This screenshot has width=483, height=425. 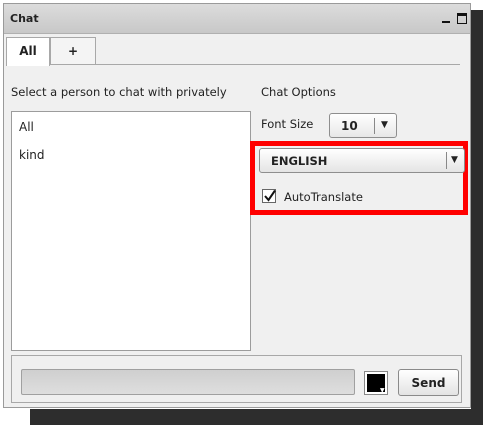 I want to click on autotranslate-checkbox, so click(x=269, y=196).